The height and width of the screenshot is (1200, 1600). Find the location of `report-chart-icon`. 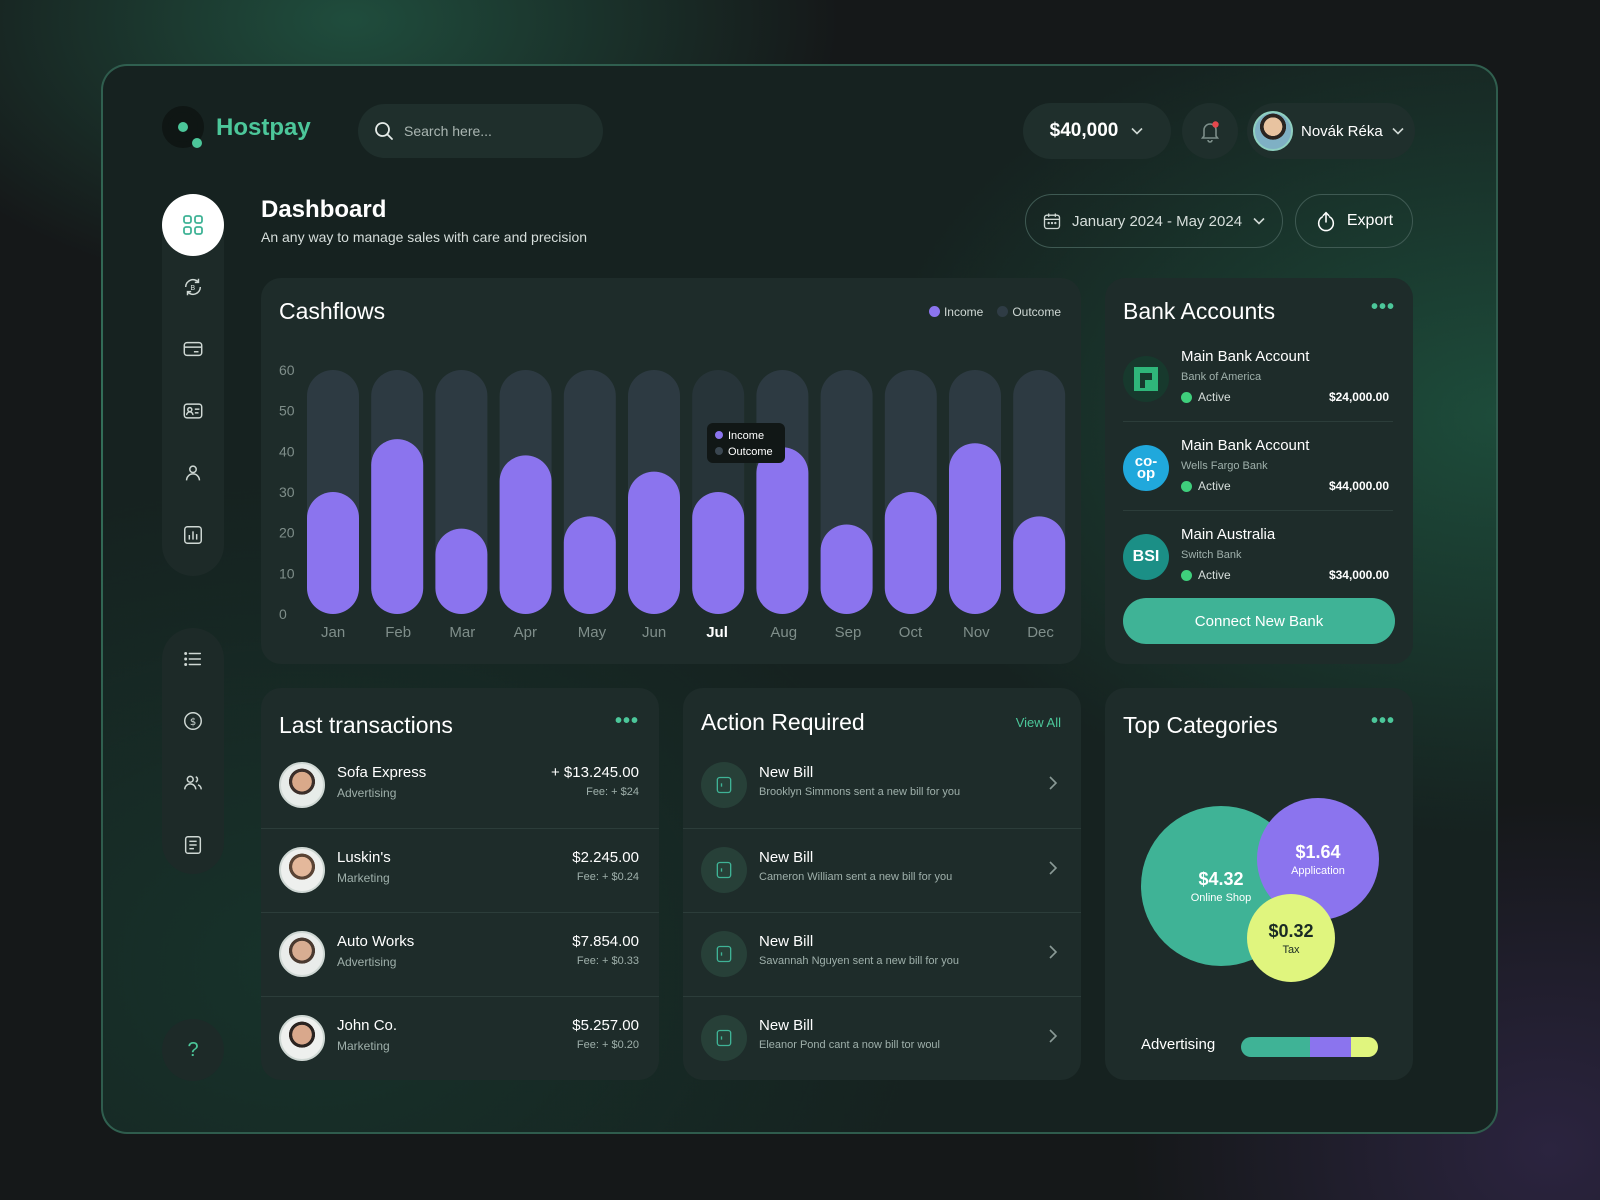

report-chart-icon is located at coordinates (193, 535).